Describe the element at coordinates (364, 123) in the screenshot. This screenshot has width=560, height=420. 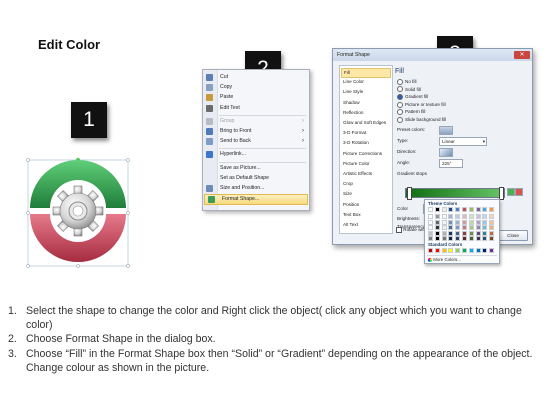
I see `category-item: Glow and Soft Edges` at that location.